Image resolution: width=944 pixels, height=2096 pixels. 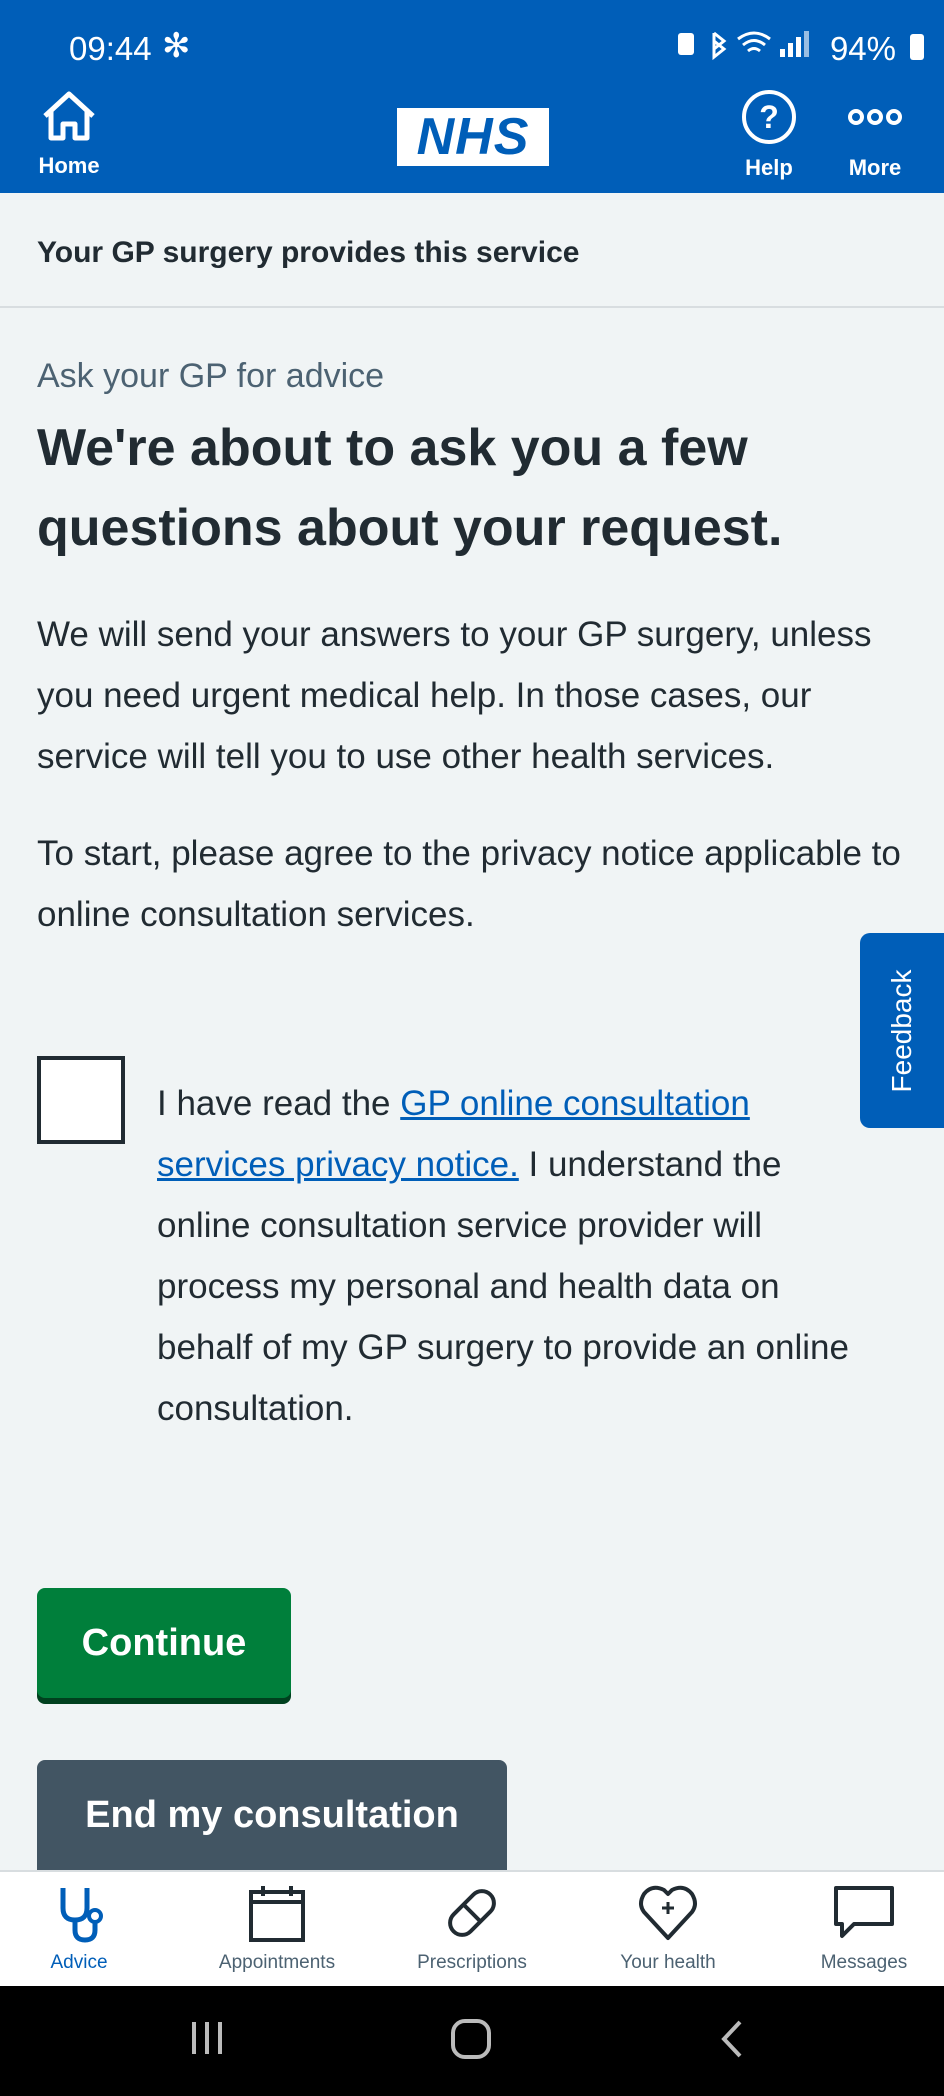 What do you see at coordinates (272, 1815) in the screenshot?
I see `end-consultation-button: End my consultation` at bounding box center [272, 1815].